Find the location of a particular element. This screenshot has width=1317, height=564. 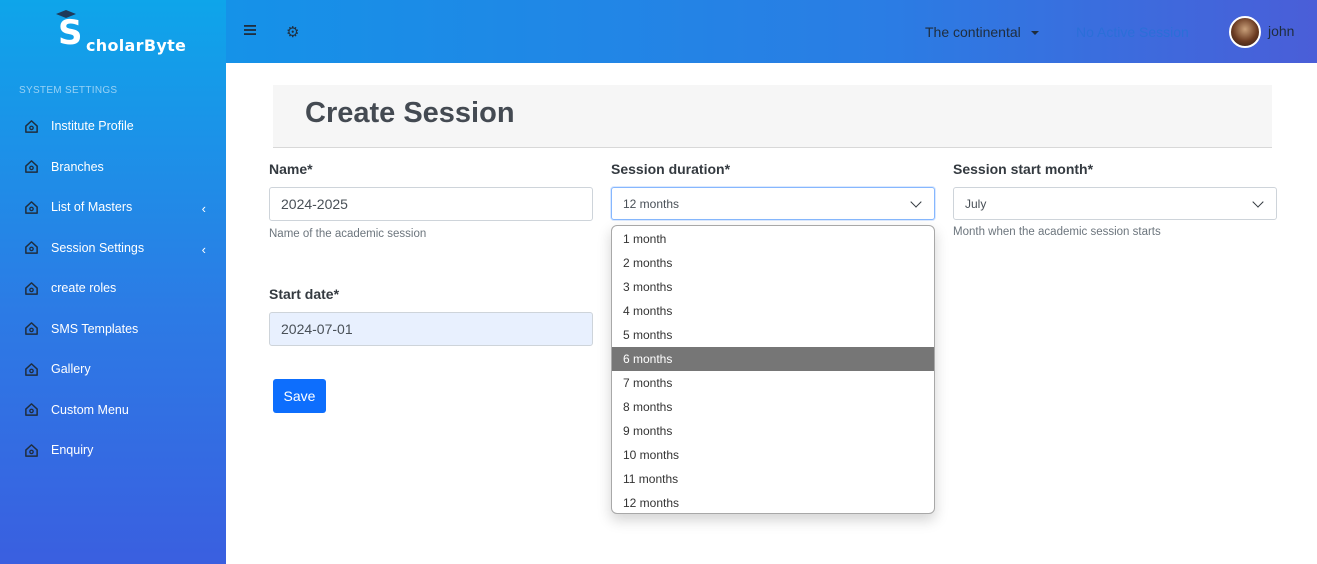

sidebar-item-gallery: Gallery is located at coordinates (113, 369).